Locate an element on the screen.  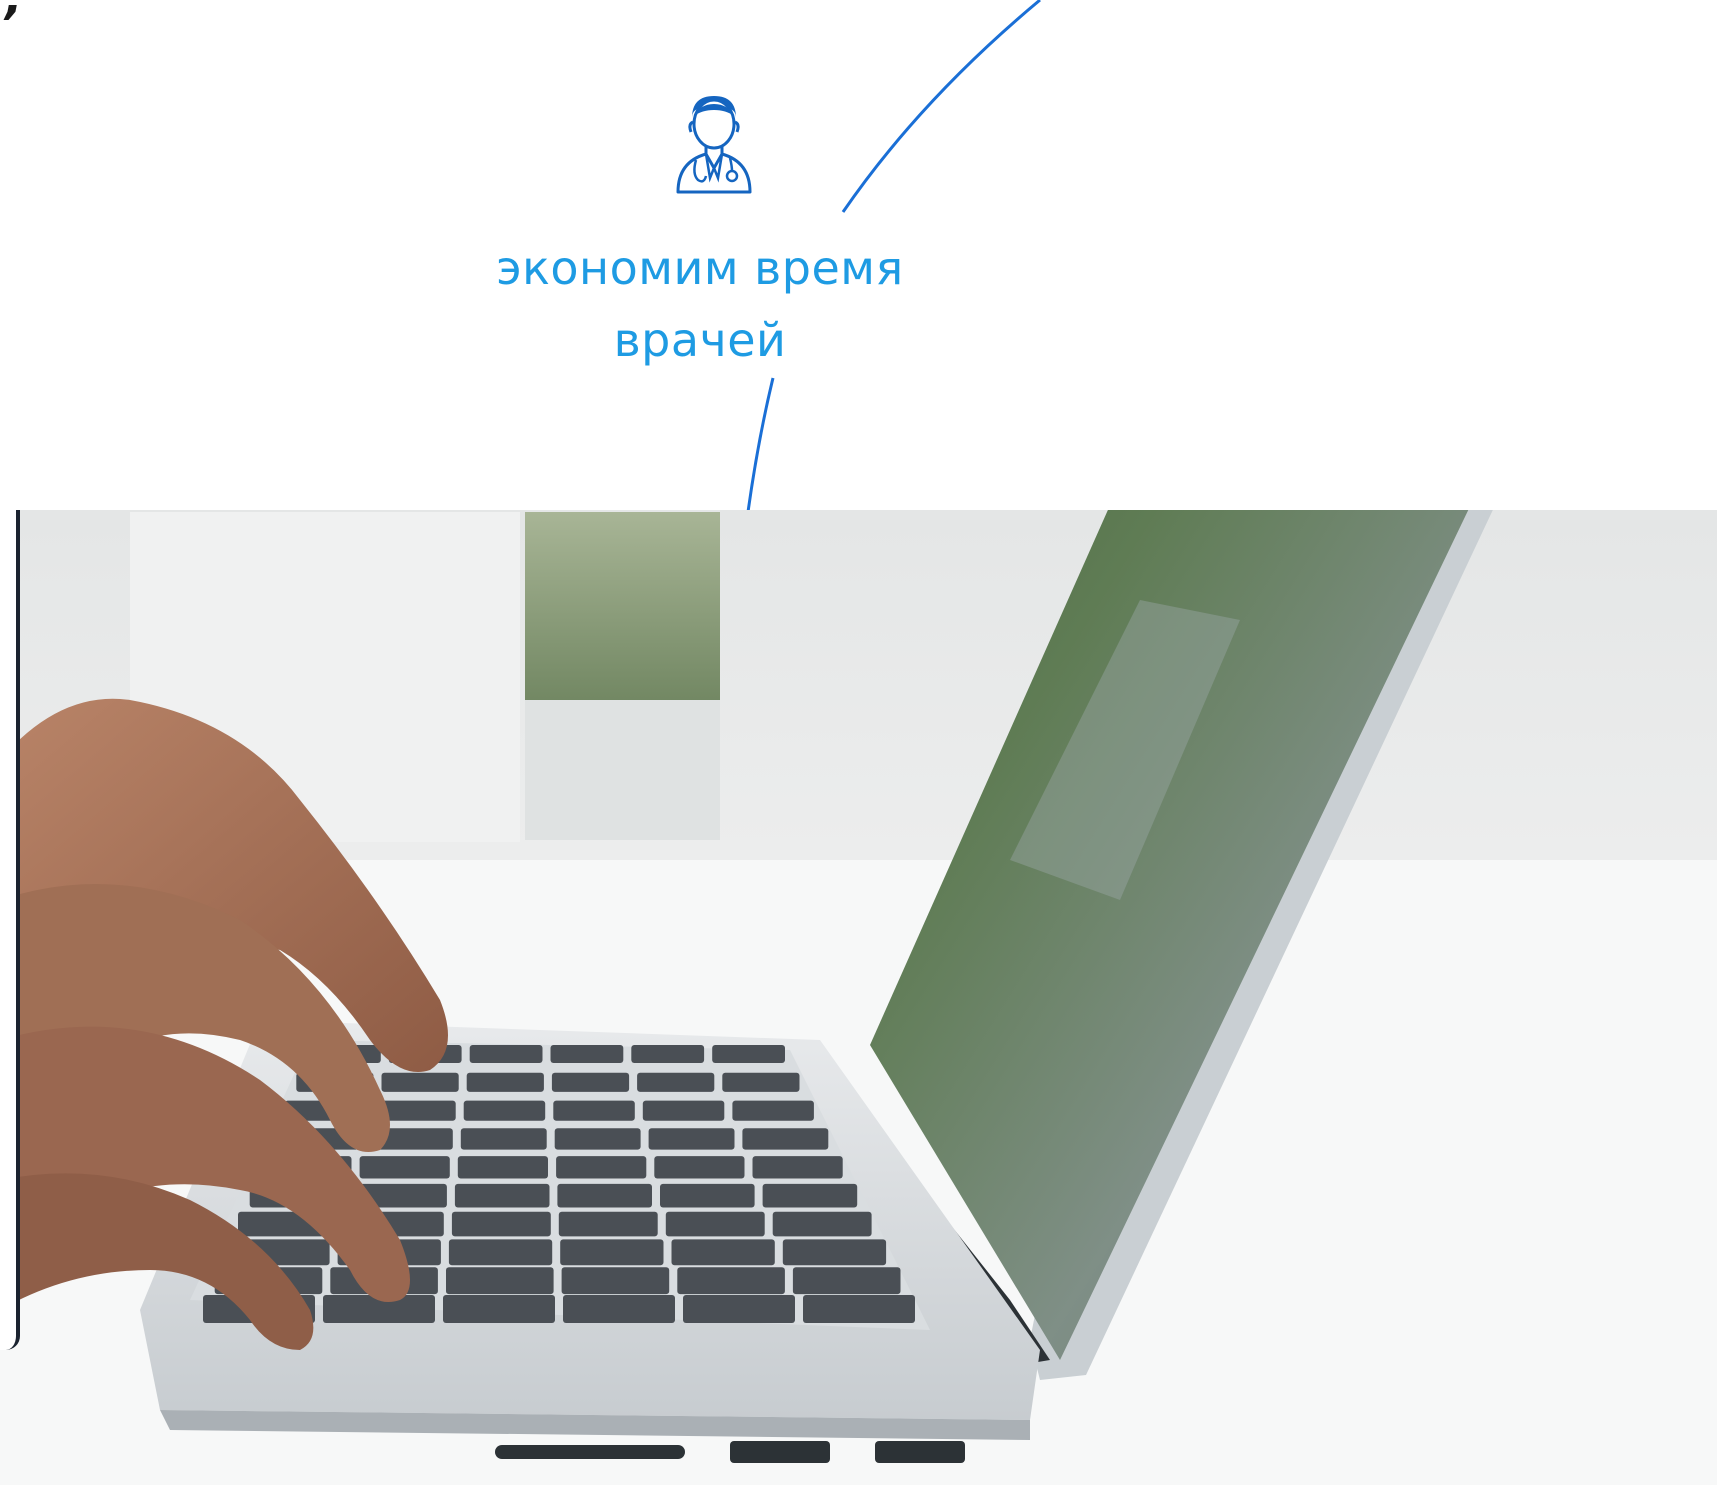
laptop-ports is located at coordinates (730, 1452).